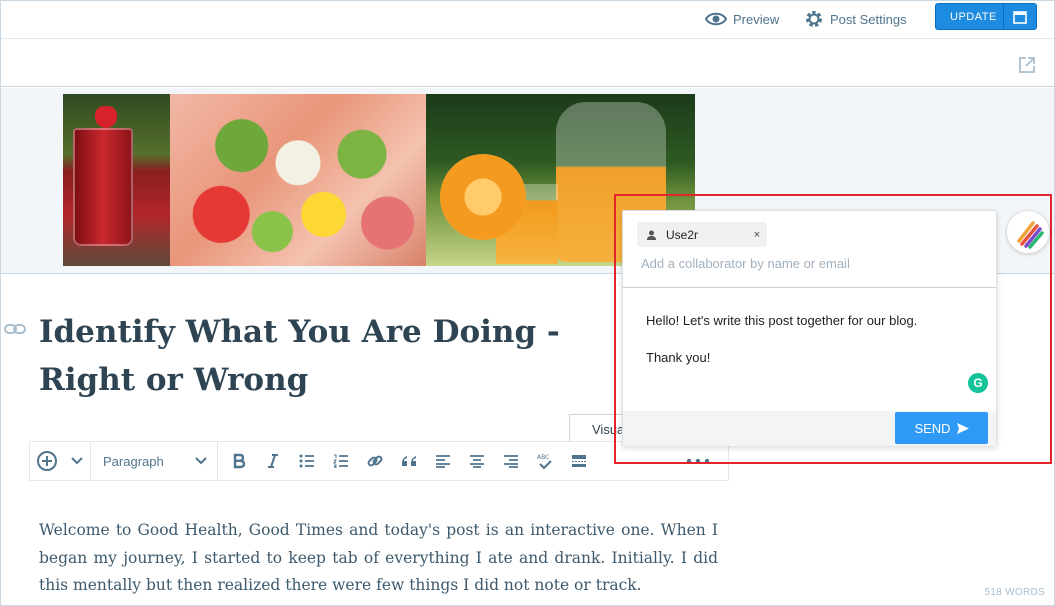 This screenshot has width=1055, height=606. Describe the element at coordinates (809, 287) in the screenshot. I see `popup-divider` at that location.